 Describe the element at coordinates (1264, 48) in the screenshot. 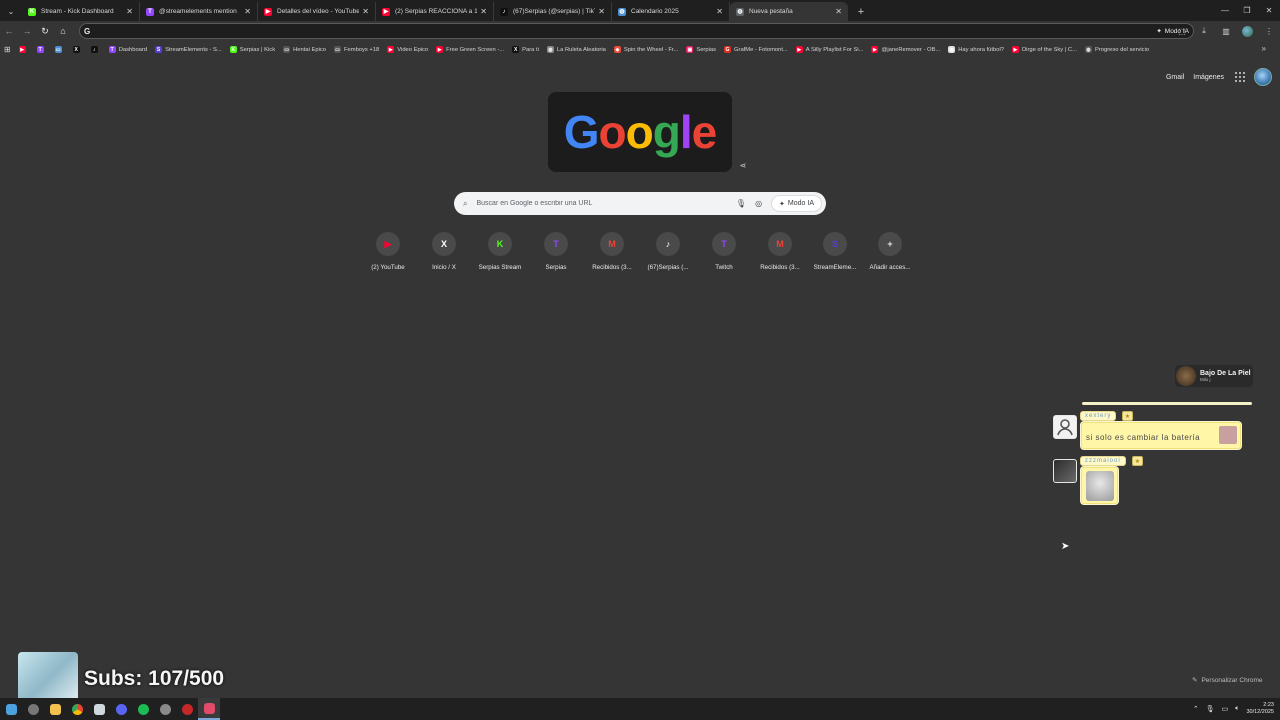

I see `more-bookmarks-icon: »` at that location.